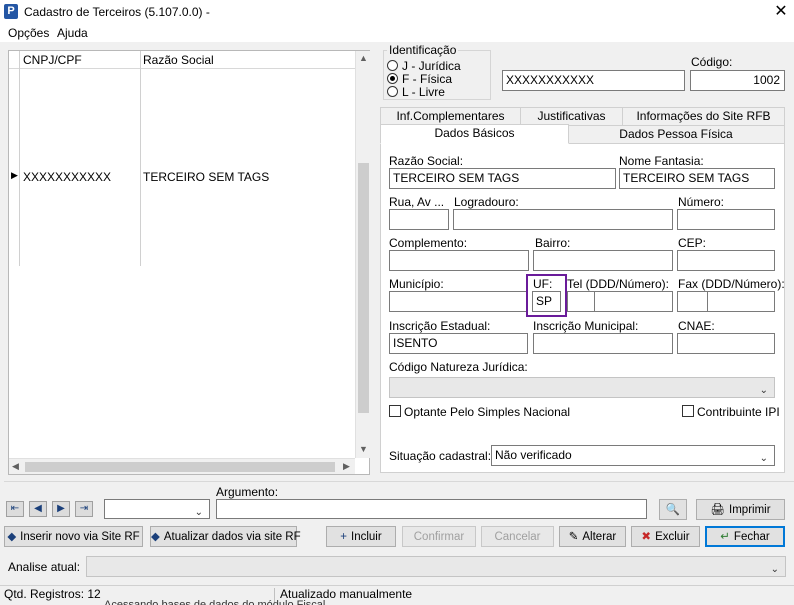 The height and width of the screenshot is (605, 794). I want to click on codigo-label: Código:, so click(712, 62).